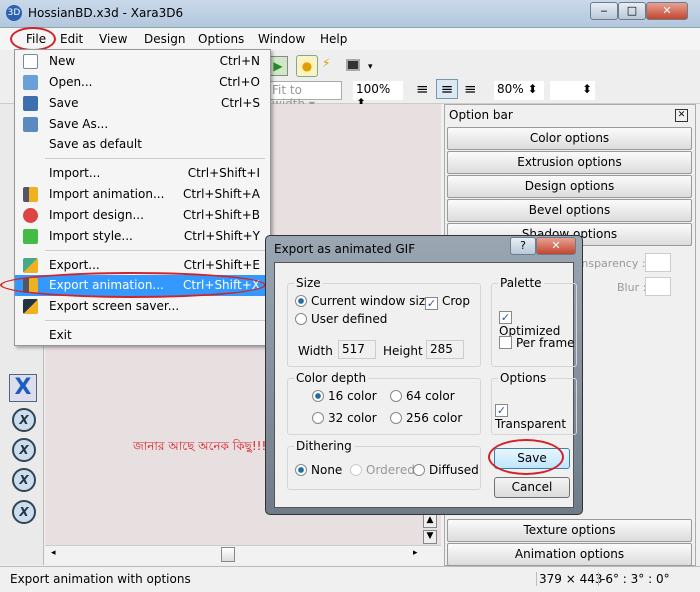  Describe the element at coordinates (532, 487) in the screenshot. I see `cancel-button: Cancel` at that location.